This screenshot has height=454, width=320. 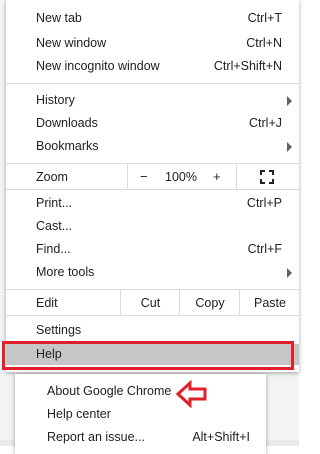 What do you see at coordinates (152, 176) in the screenshot?
I see `zoom-row: Zoom − 100% +` at bounding box center [152, 176].